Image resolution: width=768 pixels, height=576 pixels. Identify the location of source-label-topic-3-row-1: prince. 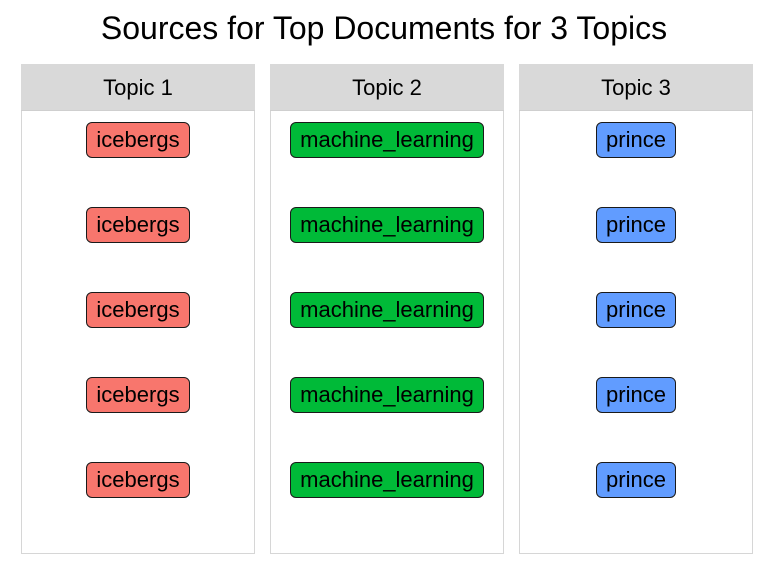
(636, 140).